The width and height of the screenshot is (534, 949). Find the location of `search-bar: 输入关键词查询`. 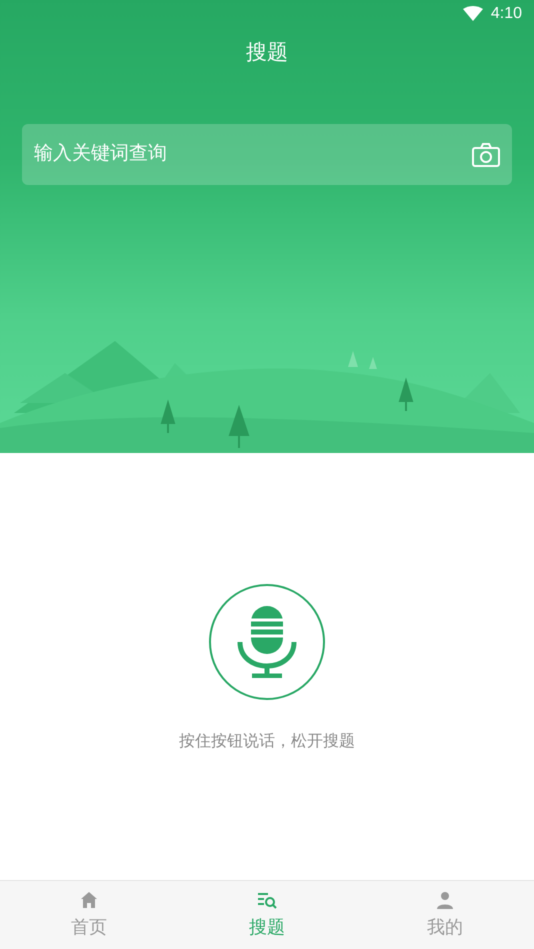

search-bar: 输入关键词查询 is located at coordinates (267, 154).